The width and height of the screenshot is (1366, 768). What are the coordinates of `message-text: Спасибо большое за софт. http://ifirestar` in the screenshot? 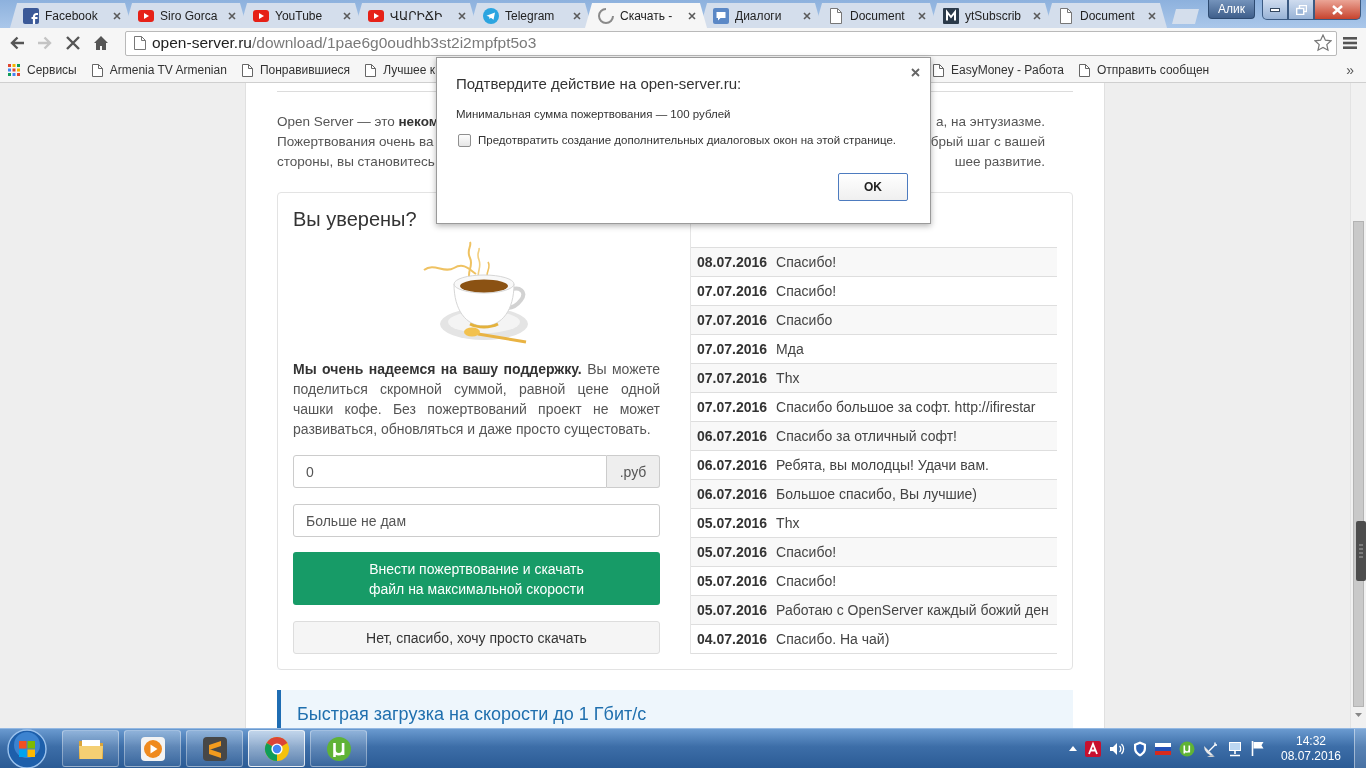 It's located at (906, 407).